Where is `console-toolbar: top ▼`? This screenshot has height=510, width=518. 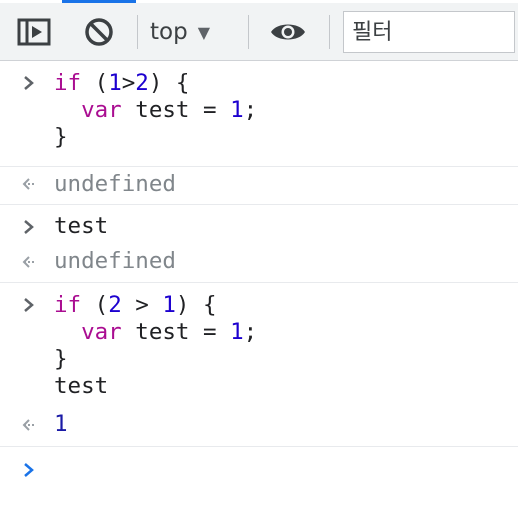 console-toolbar: top ▼ is located at coordinates (259, 32).